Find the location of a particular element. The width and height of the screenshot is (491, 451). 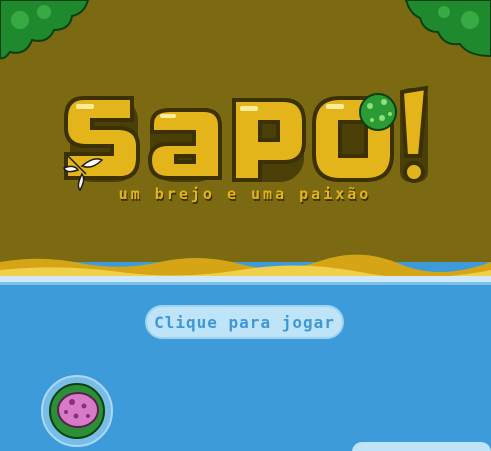

play-button: Clique para jogar is located at coordinates (244, 322).